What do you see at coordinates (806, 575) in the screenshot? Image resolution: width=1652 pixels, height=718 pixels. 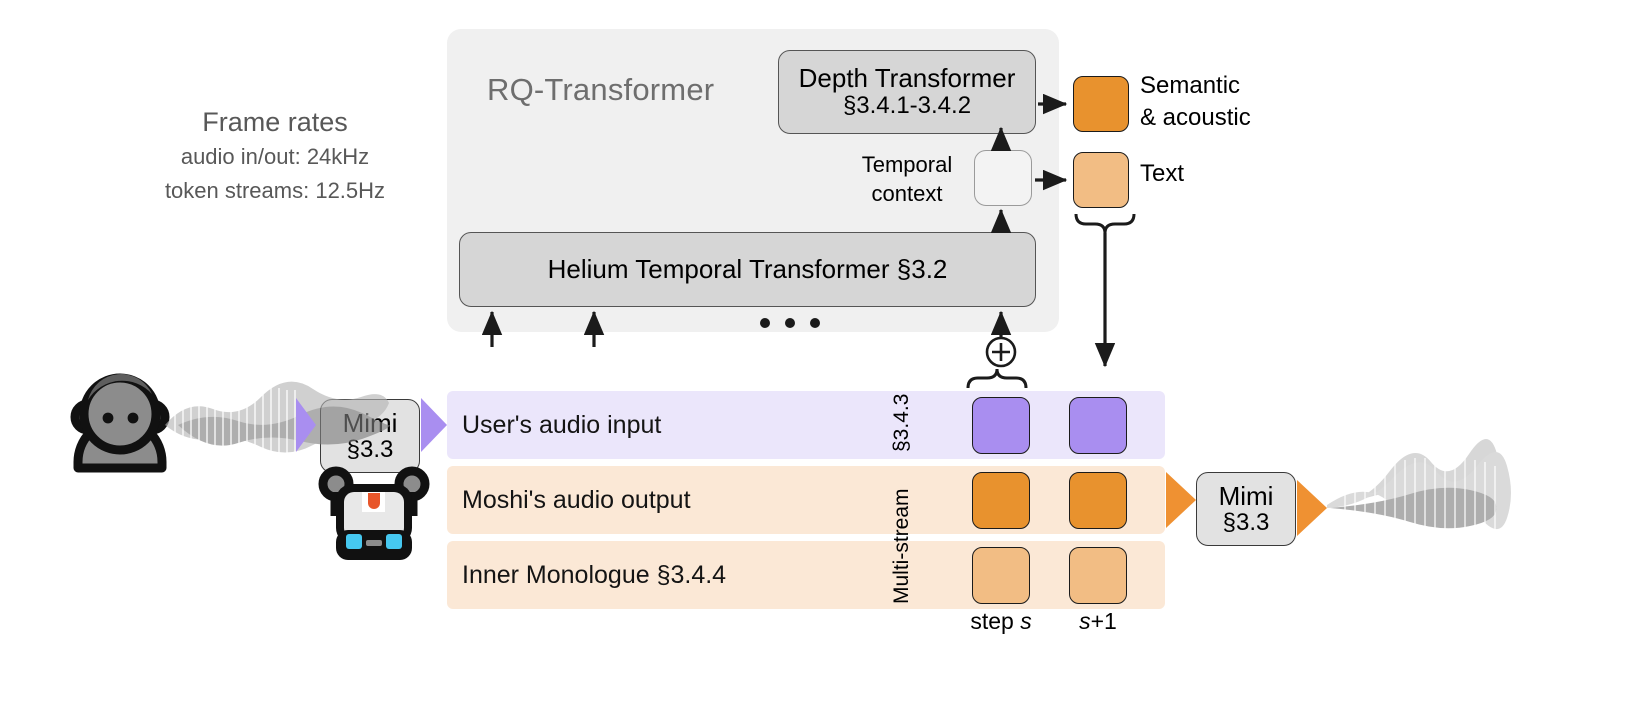 I see `stream-row-inner-monologue: Inner Monologue §3.4.4` at bounding box center [806, 575].